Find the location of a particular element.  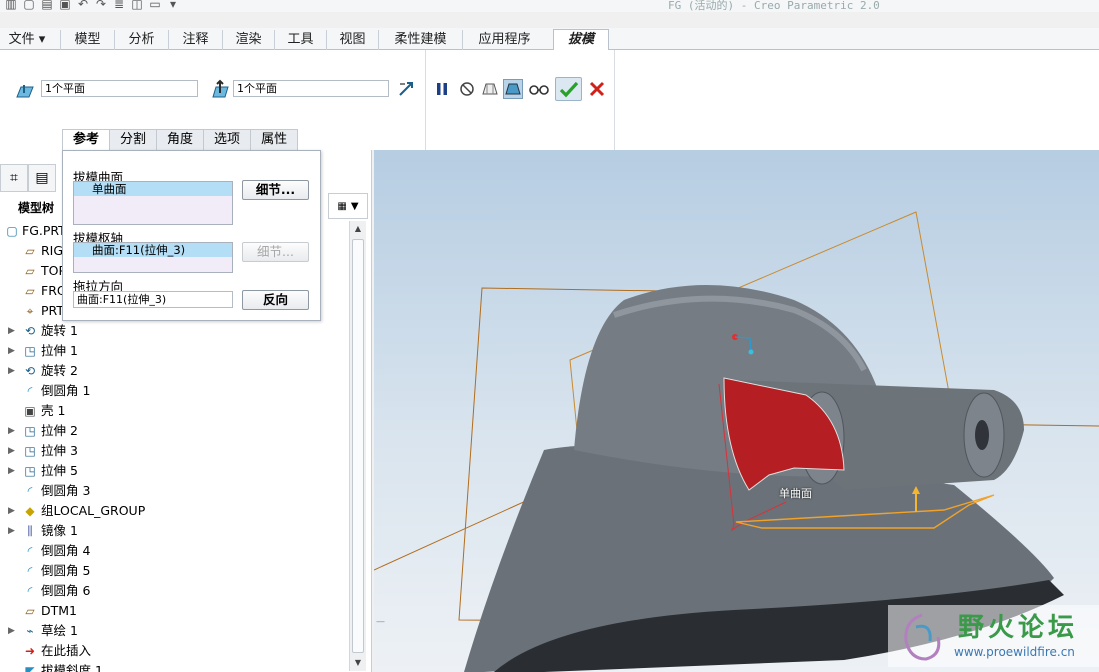

tree-item-label: 拉伸 2 is located at coordinates (59, 430).